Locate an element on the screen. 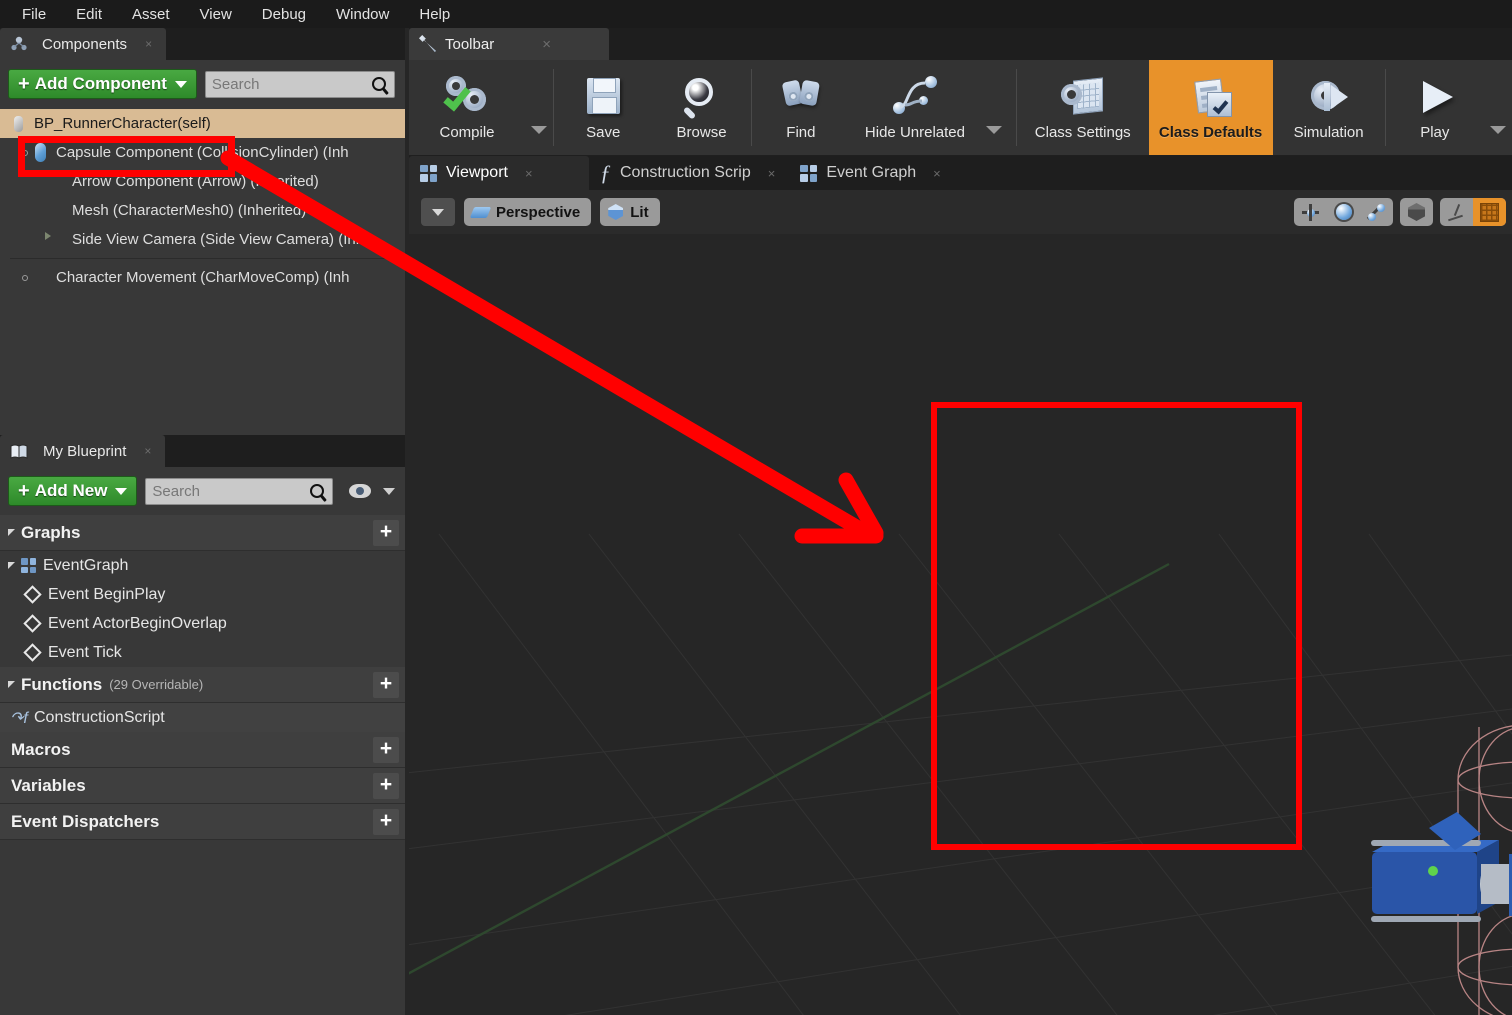 This screenshot has height=1015, width=1512. menu-bar: File Edit Asset View Debug Window Help is located at coordinates (756, 14).